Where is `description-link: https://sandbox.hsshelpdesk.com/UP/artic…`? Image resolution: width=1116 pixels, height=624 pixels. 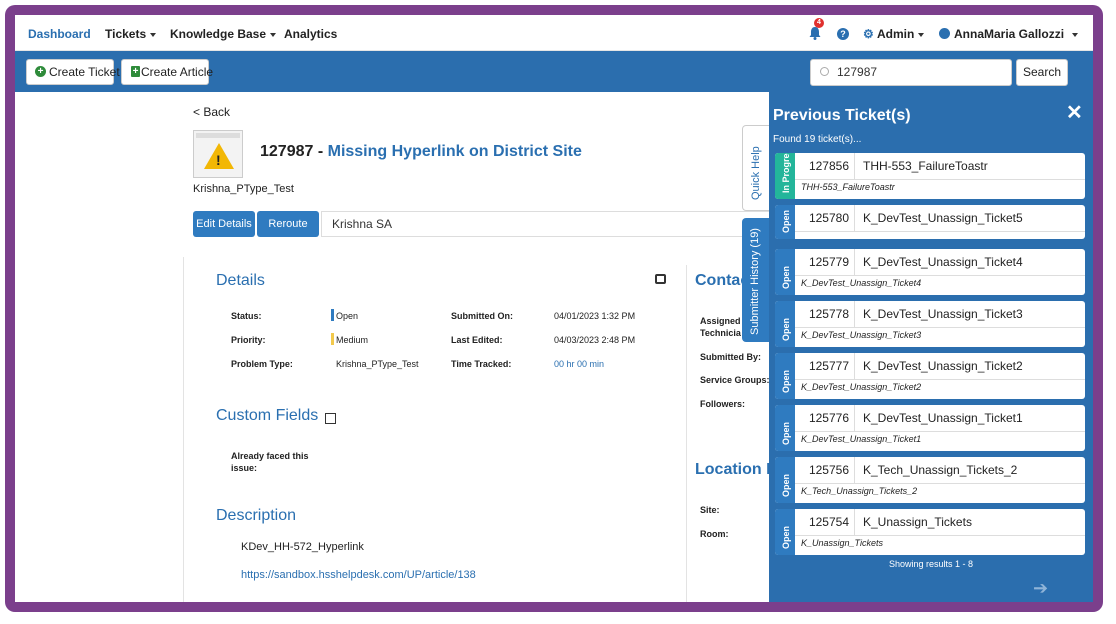
description-link: https://sandbox.hsshelpdesk.com/UP/artic… is located at coordinates (358, 575).